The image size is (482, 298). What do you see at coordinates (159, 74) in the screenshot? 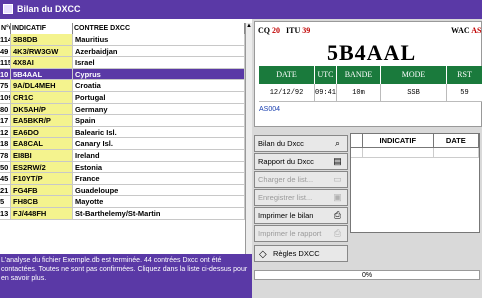
I see `row-country: Cyprus` at bounding box center [159, 74].